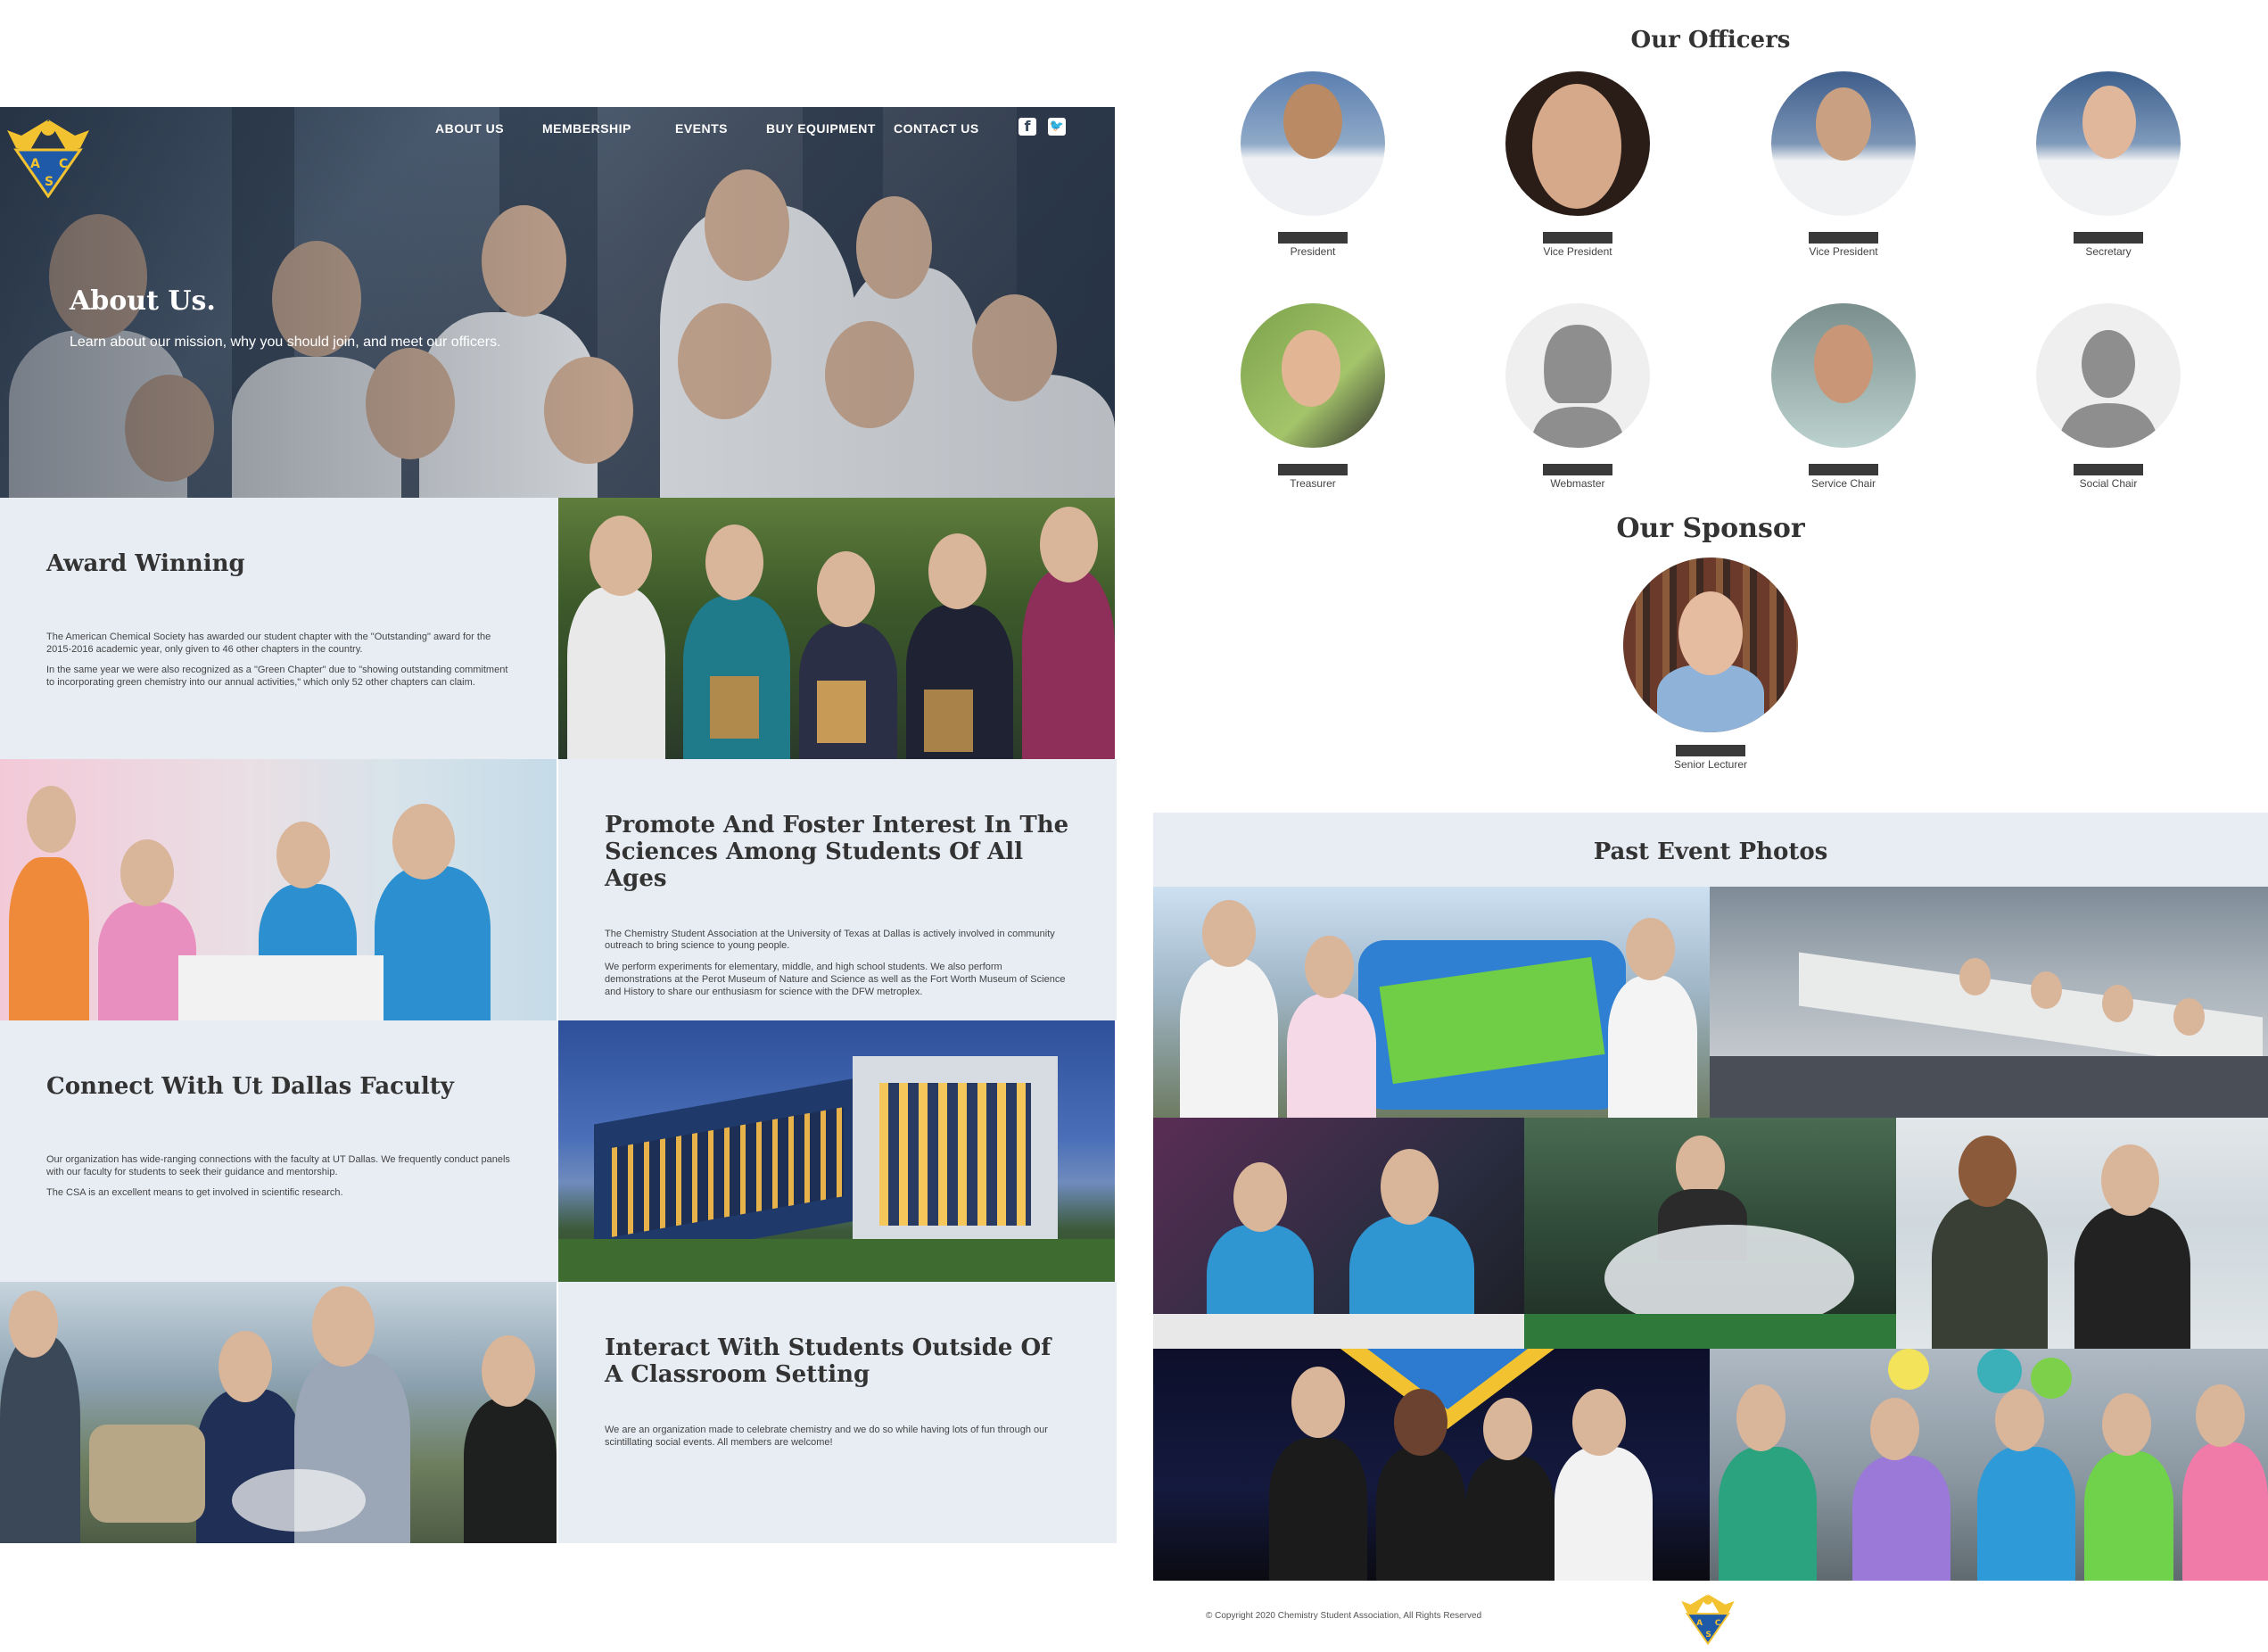 Image resolution: width=2268 pixels, height=1652 pixels. What do you see at coordinates (63, 164) in the screenshot?
I see `logo-letter-c: C` at bounding box center [63, 164].